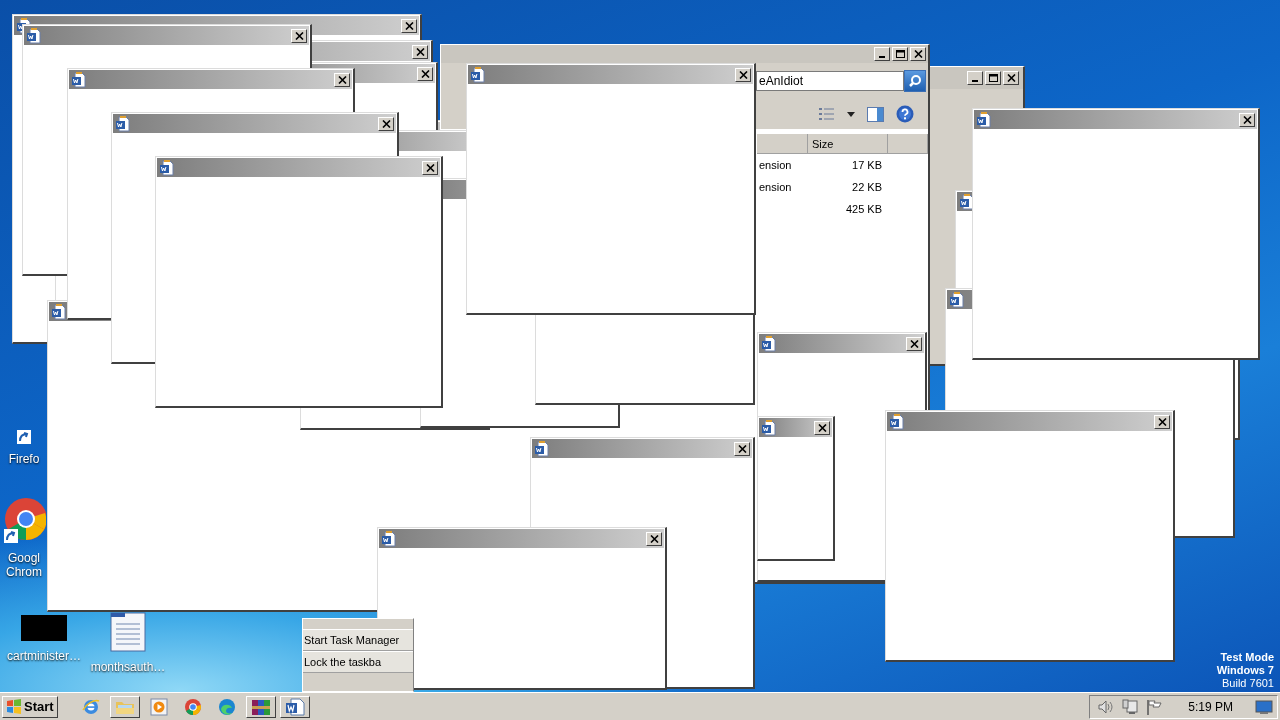 The height and width of the screenshot is (720, 1280). Describe the element at coordinates (1247, 657) in the screenshot. I see `test-mode-text: Test Mode` at that location.